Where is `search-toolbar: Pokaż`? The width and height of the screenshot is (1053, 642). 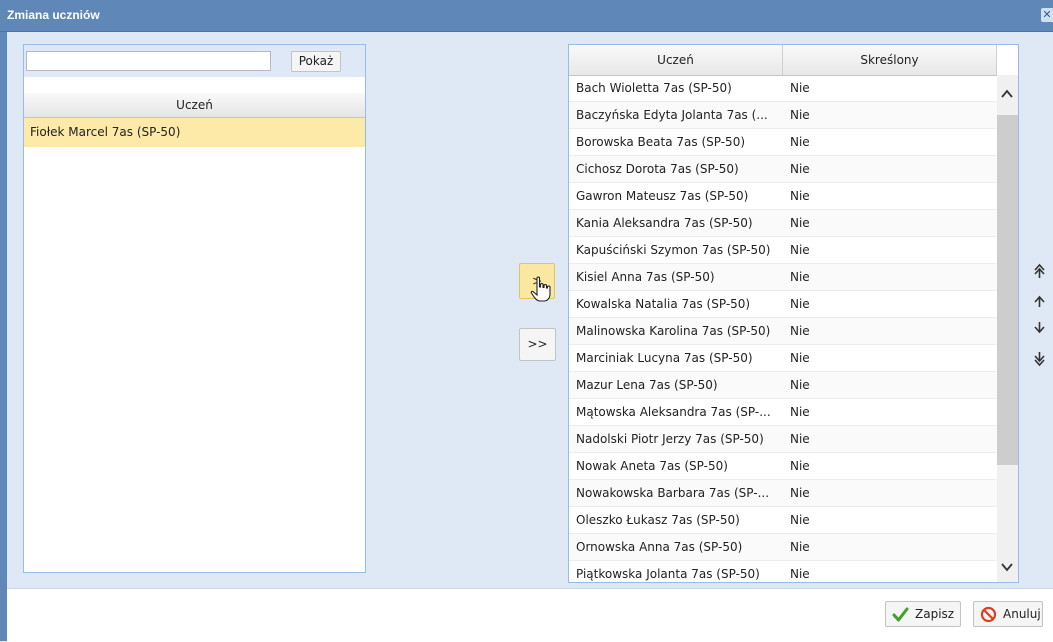
search-toolbar: Pokaż is located at coordinates (194, 61).